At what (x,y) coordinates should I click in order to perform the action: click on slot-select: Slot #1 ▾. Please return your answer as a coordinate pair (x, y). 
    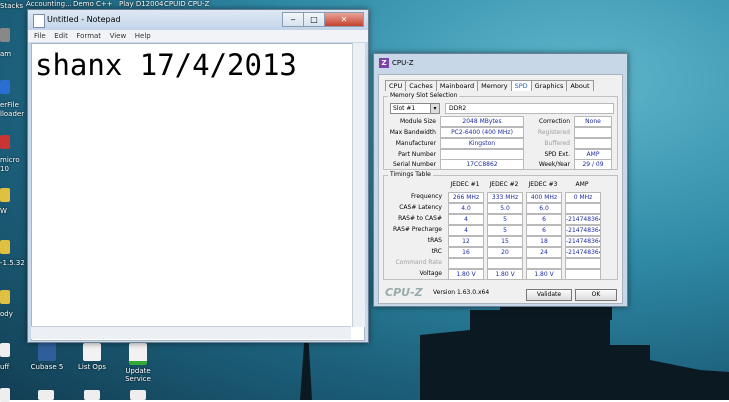
    Looking at the image, I should click on (415, 108).